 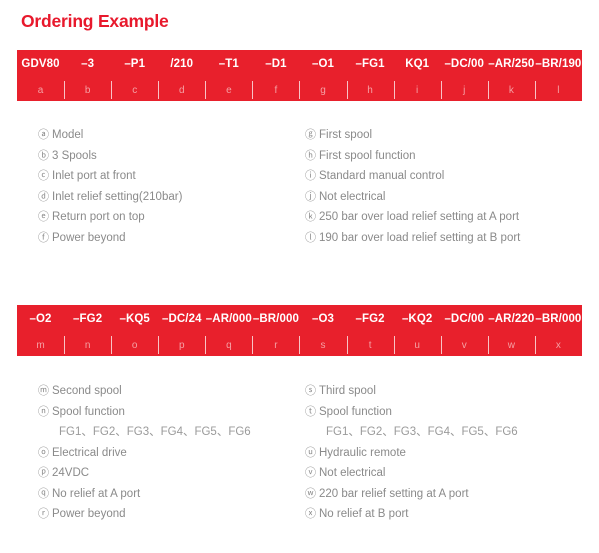 What do you see at coordinates (310, 411) in the screenshot?
I see `legend-marker-t: ⓣ` at bounding box center [310, 411].